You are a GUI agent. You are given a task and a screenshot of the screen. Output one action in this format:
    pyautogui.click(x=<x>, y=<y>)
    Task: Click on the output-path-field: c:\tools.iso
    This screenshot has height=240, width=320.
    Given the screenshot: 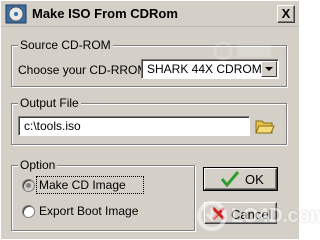 What is the action you would take?
    pyautogui.click(x=134, y=126)
    